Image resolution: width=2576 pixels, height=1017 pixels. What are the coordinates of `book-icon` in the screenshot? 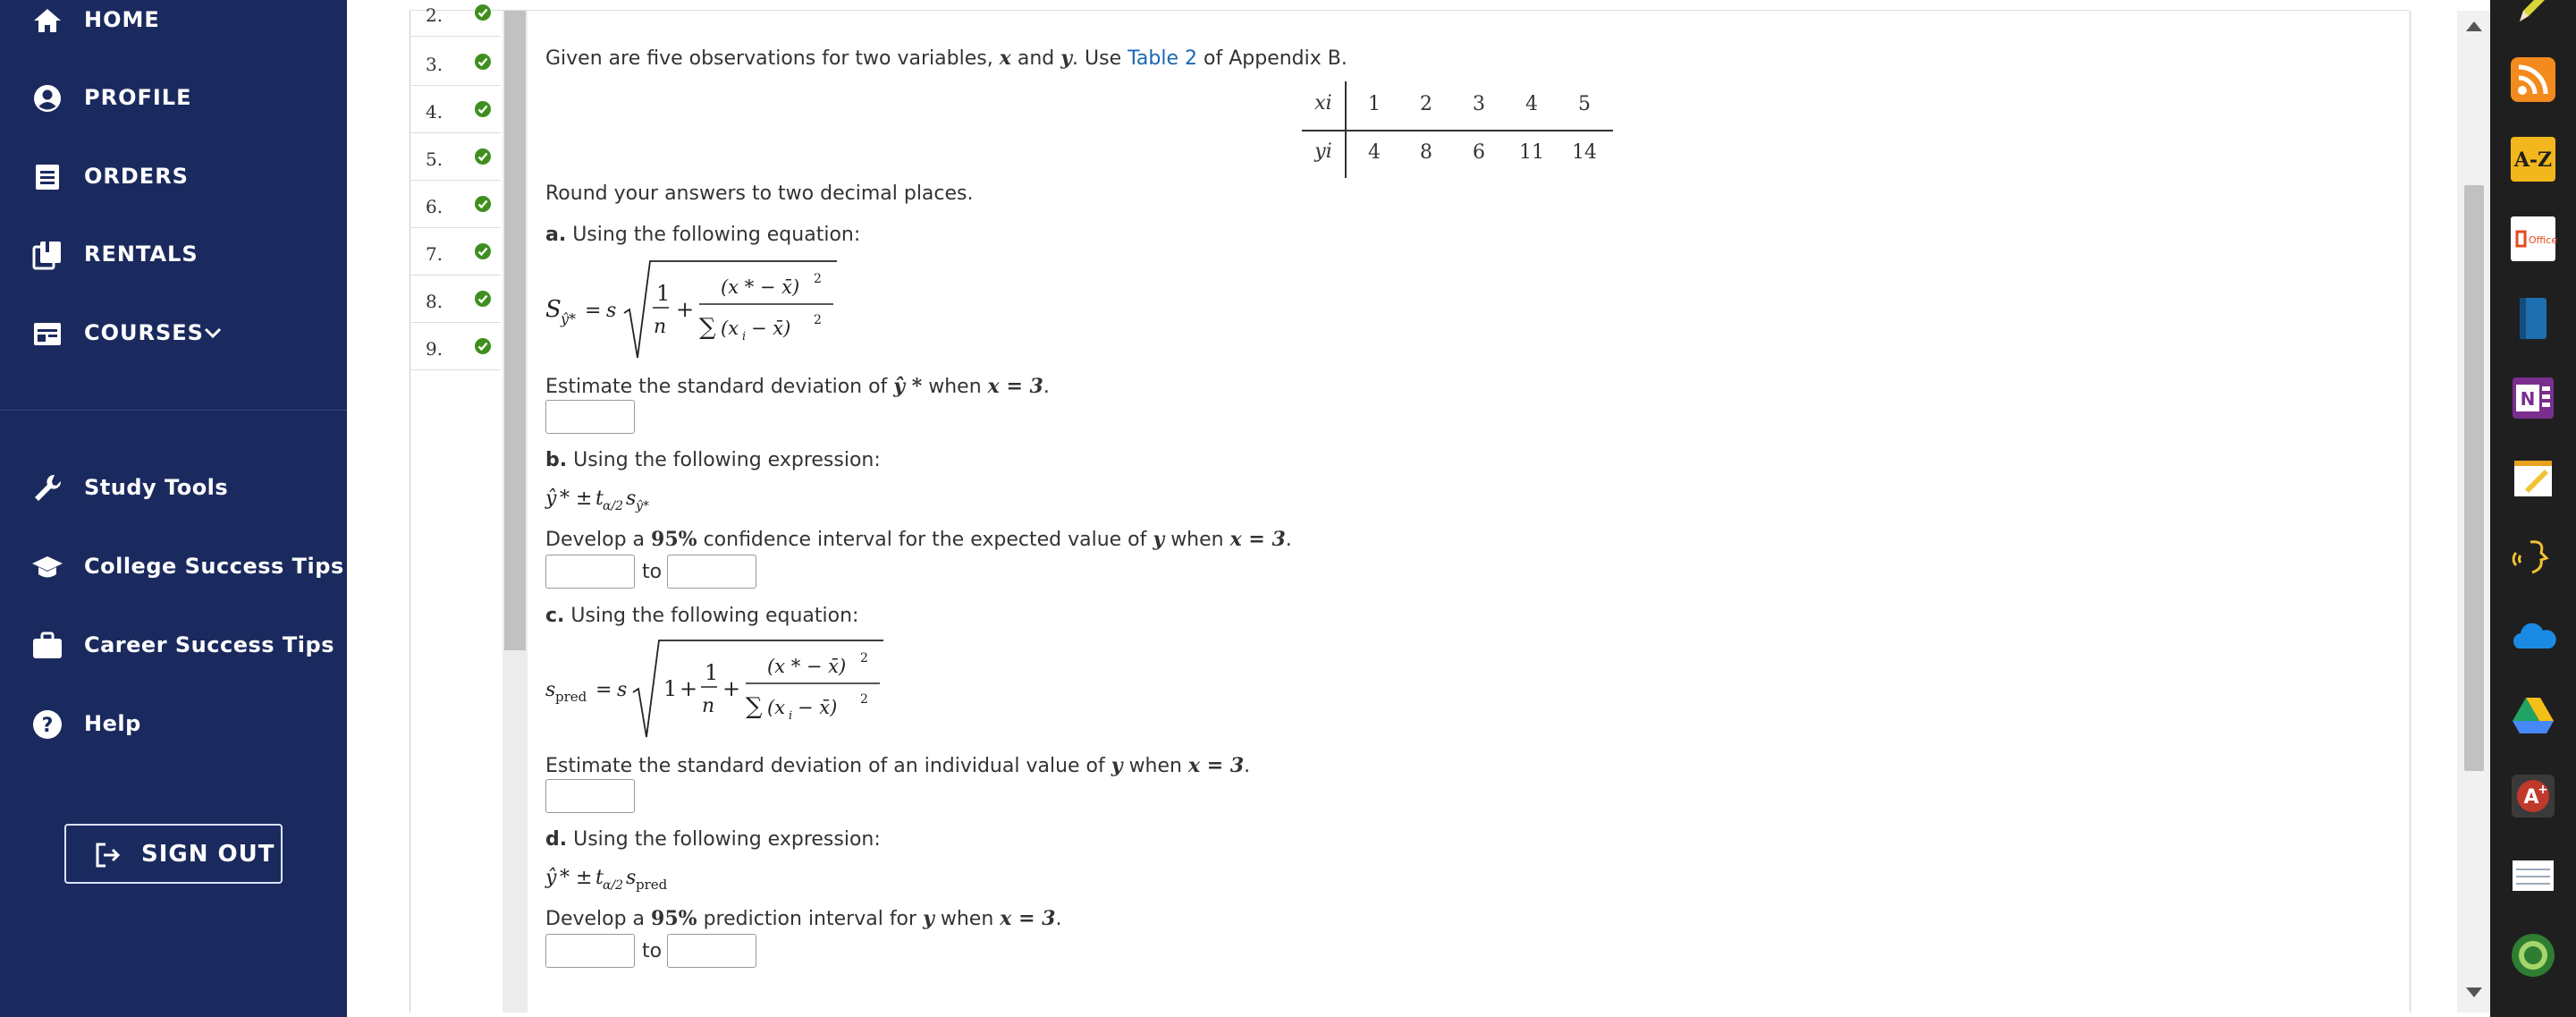 It's located at (2533, 318).